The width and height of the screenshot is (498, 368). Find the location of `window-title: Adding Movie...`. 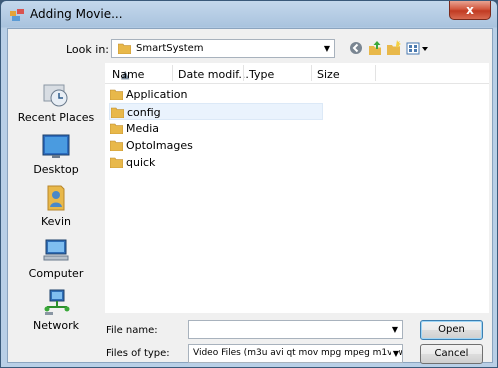

window-title: Adding Movie... is located at coordinates (76, 14).